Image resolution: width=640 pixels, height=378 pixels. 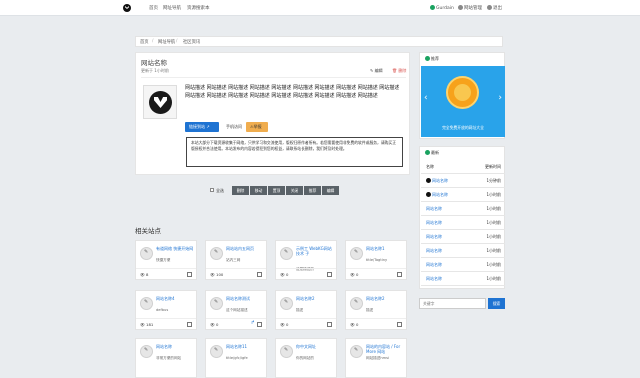 I want to click on delete-button: 🗑 删除, so click(x=399, y=71).